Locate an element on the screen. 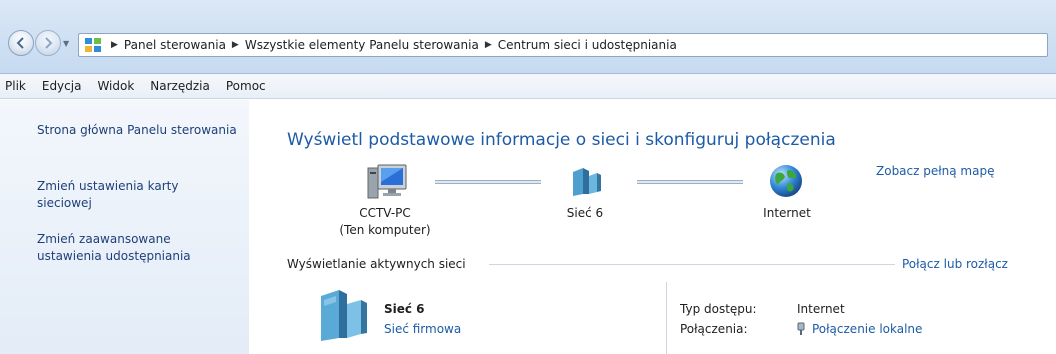 The width and height of the screenshot is (1056, 354). menu-narzedzia: Narzędzia is located at coordinates (180, 86).